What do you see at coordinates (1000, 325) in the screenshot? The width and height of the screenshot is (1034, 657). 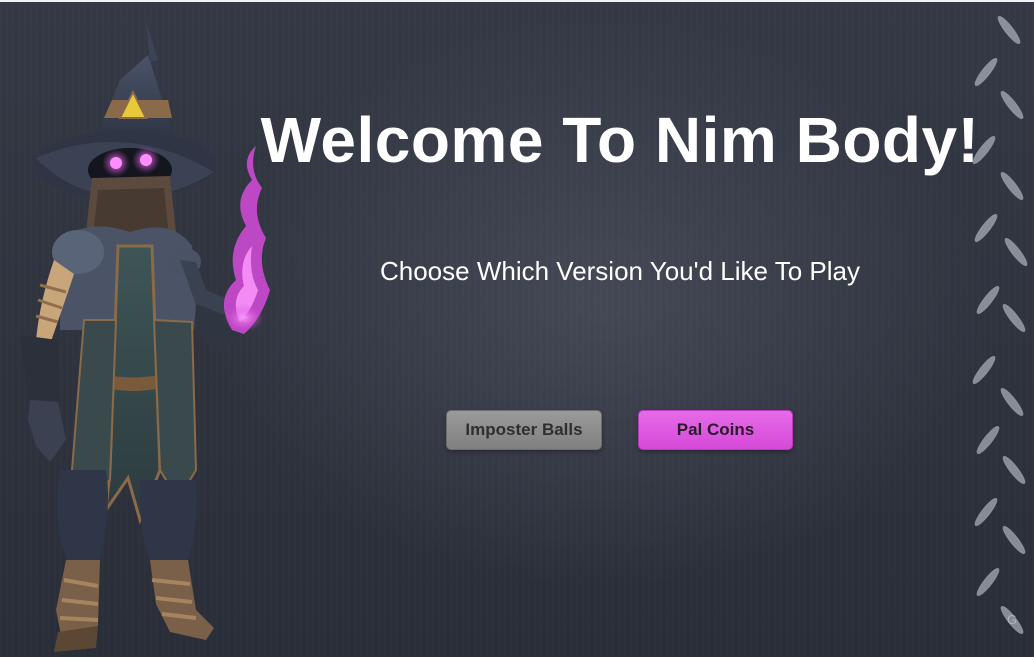 I see `chain-link-decoration-icon` at bounding box center [1000, 325].